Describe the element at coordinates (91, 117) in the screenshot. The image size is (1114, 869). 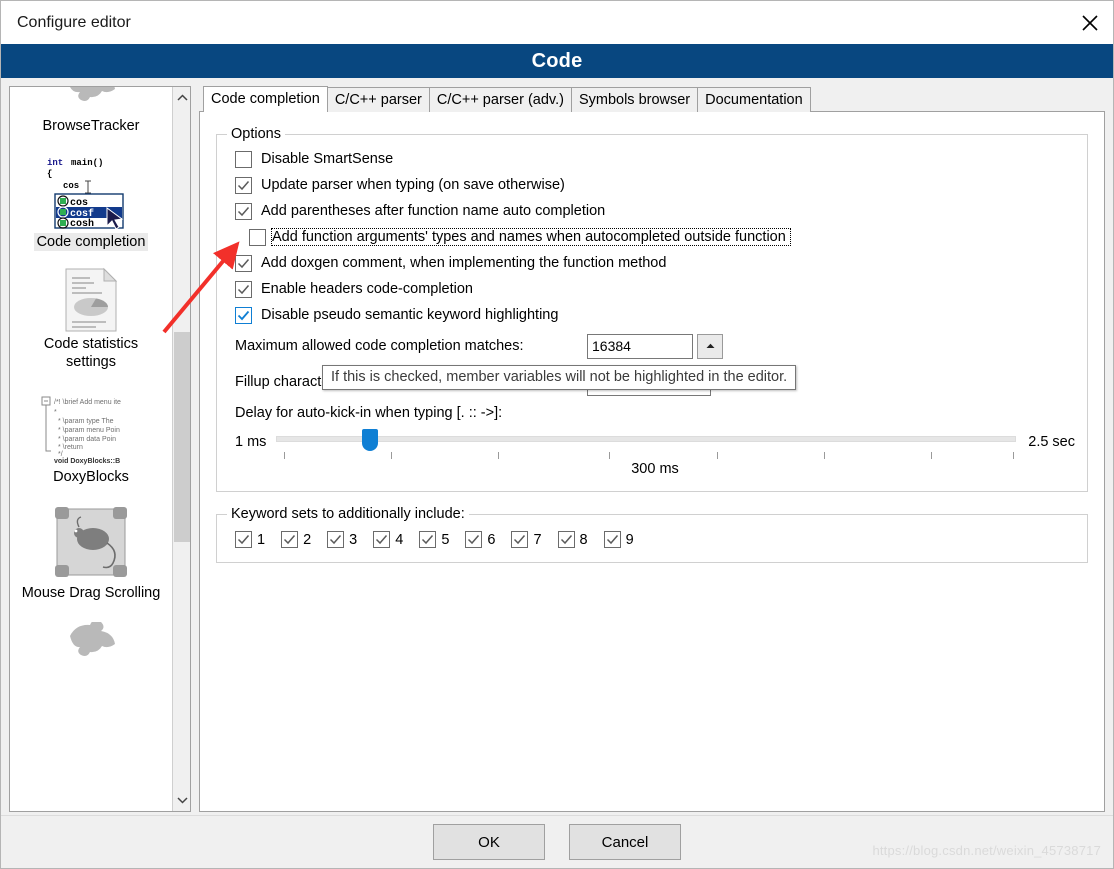
I see `sidebar-item-browsetracker: BrowseTracker` at that location.